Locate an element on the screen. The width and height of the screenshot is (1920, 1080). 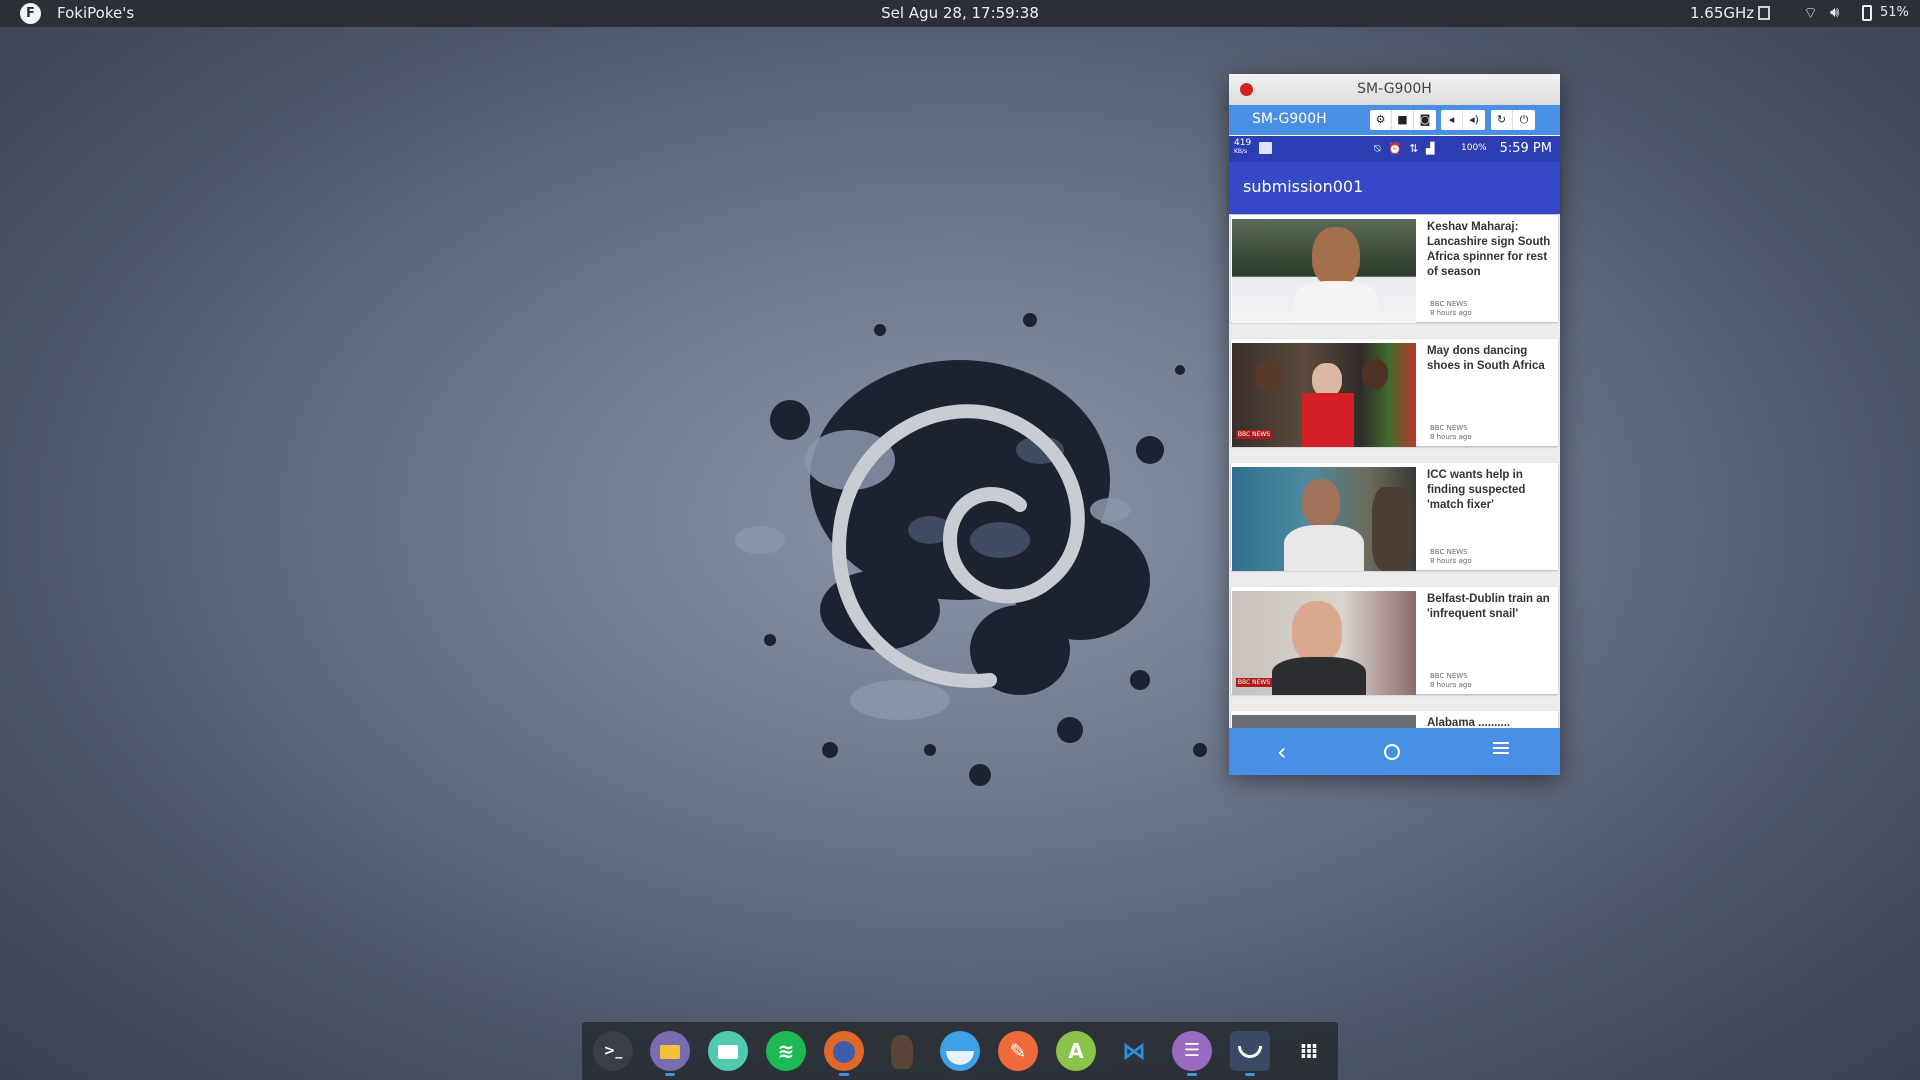
device-name: SM-G900H is located at coordinates (1289, 119).